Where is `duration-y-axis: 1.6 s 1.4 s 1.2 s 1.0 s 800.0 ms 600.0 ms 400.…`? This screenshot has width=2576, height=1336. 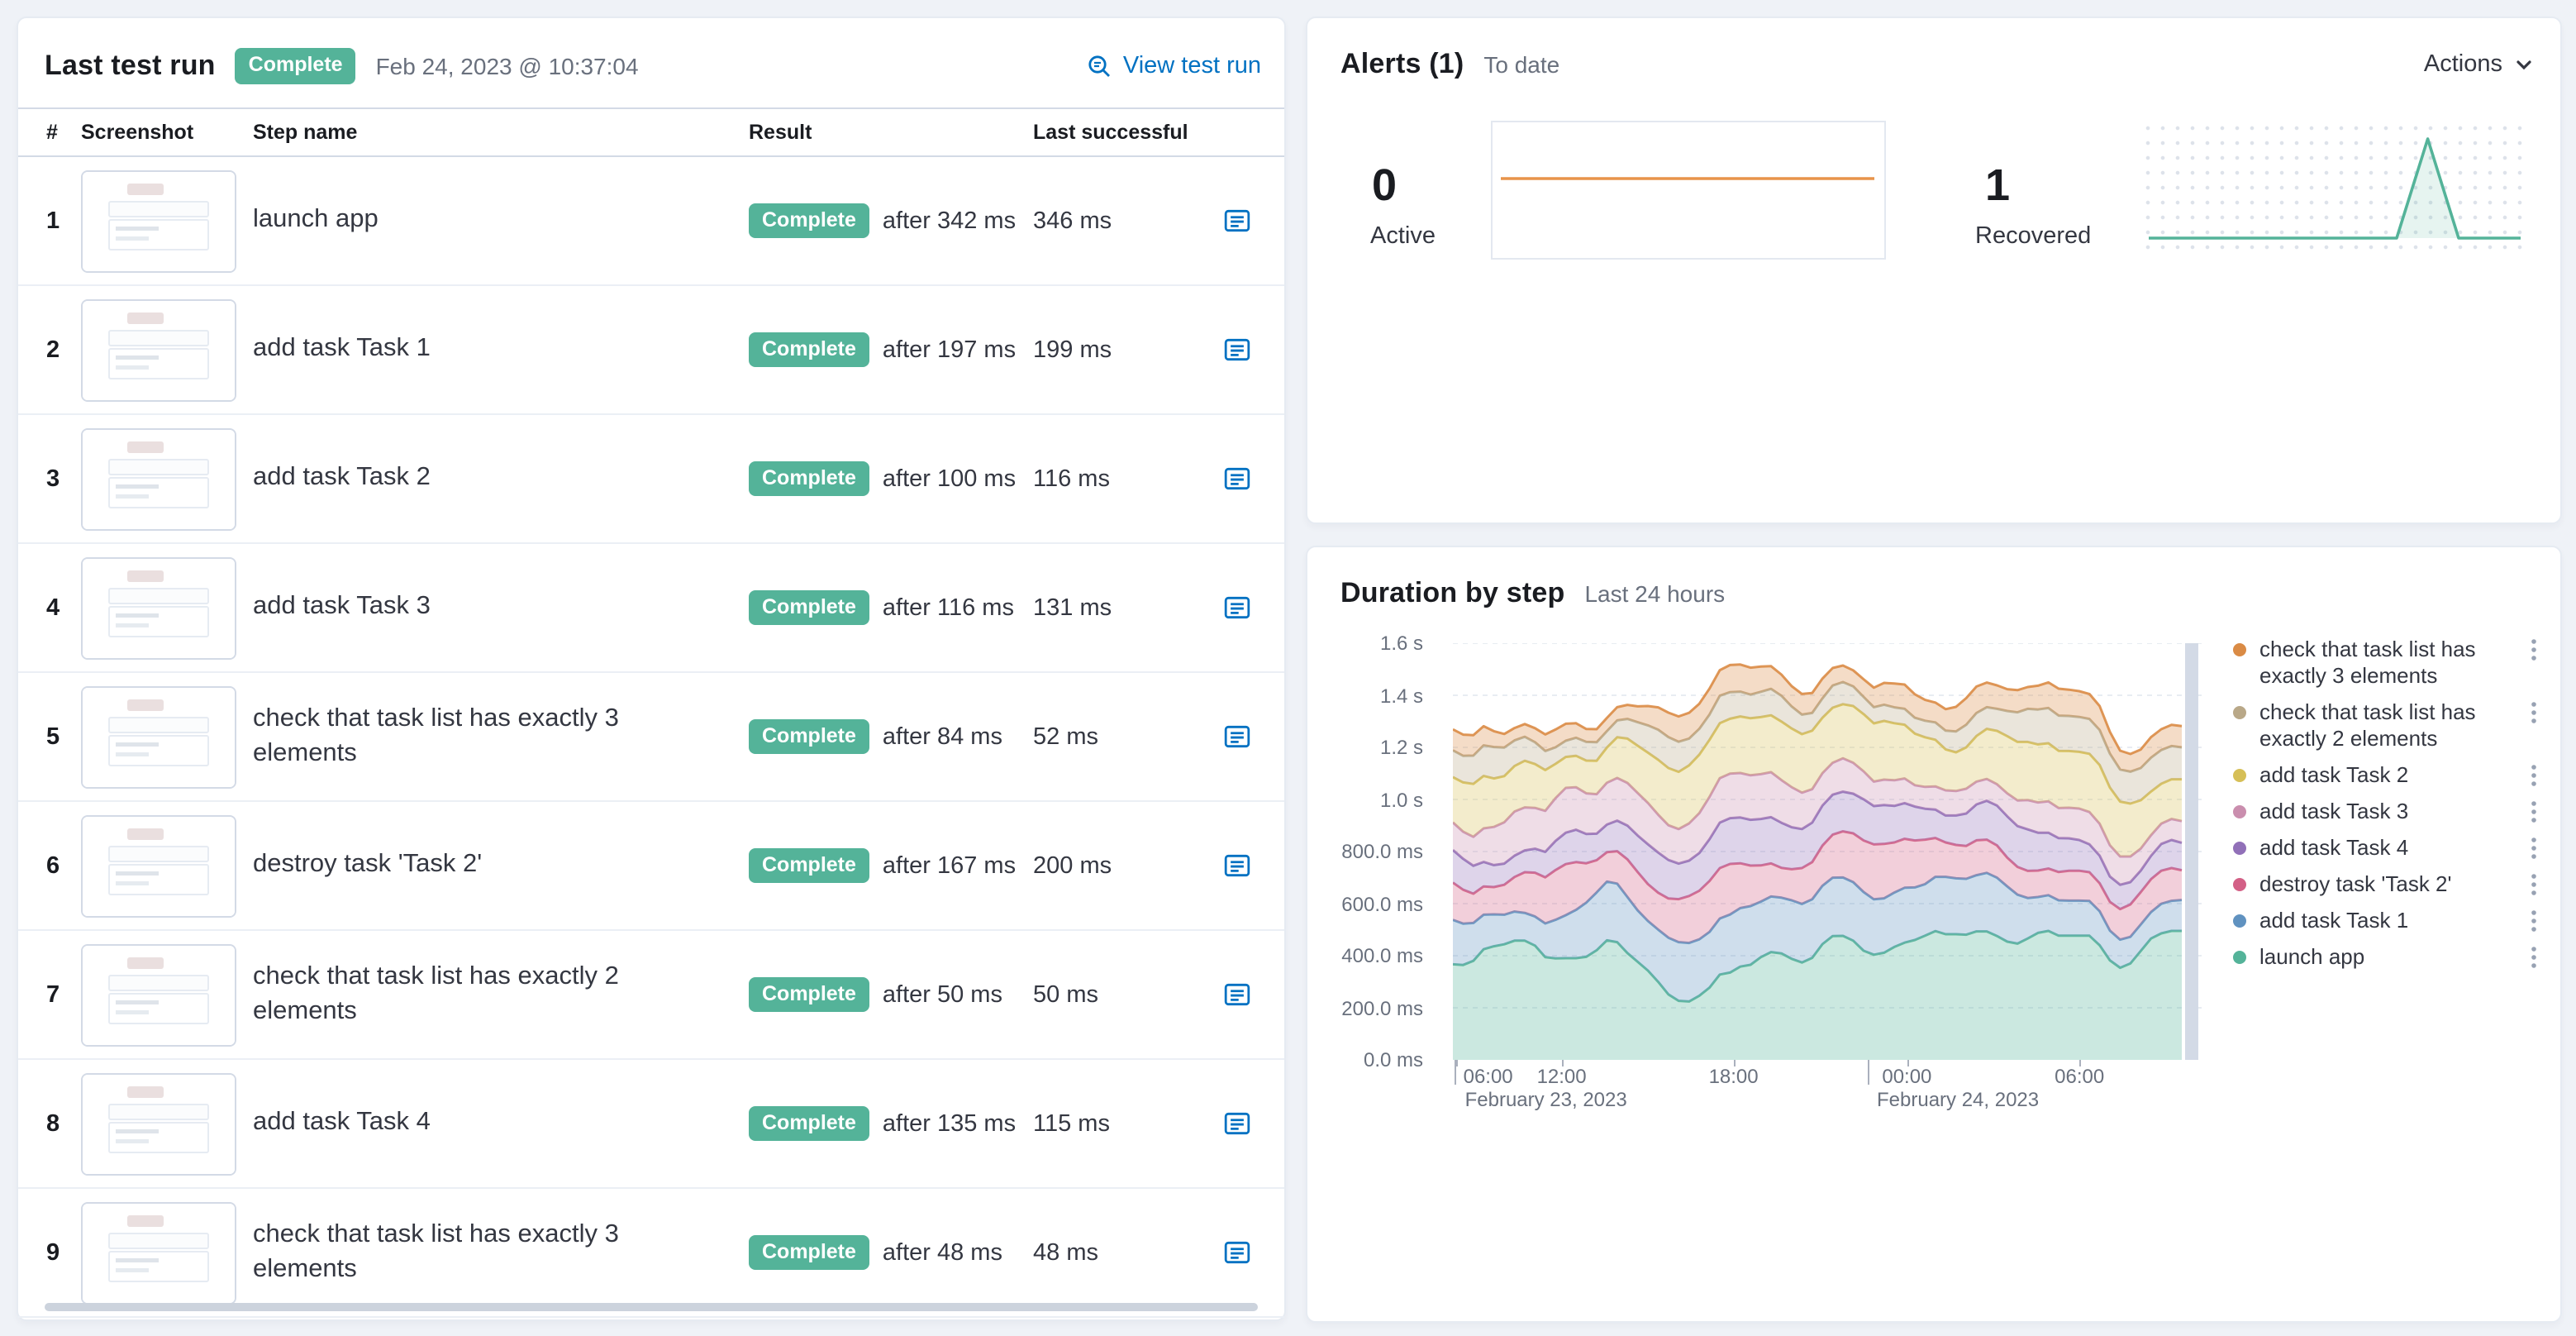
duration-y-axis: 1.6 s 1.4 s 1.2 s 1.0 s 800.0 ms 600.0 ms 400.… is located at coordinates (1374, 851).